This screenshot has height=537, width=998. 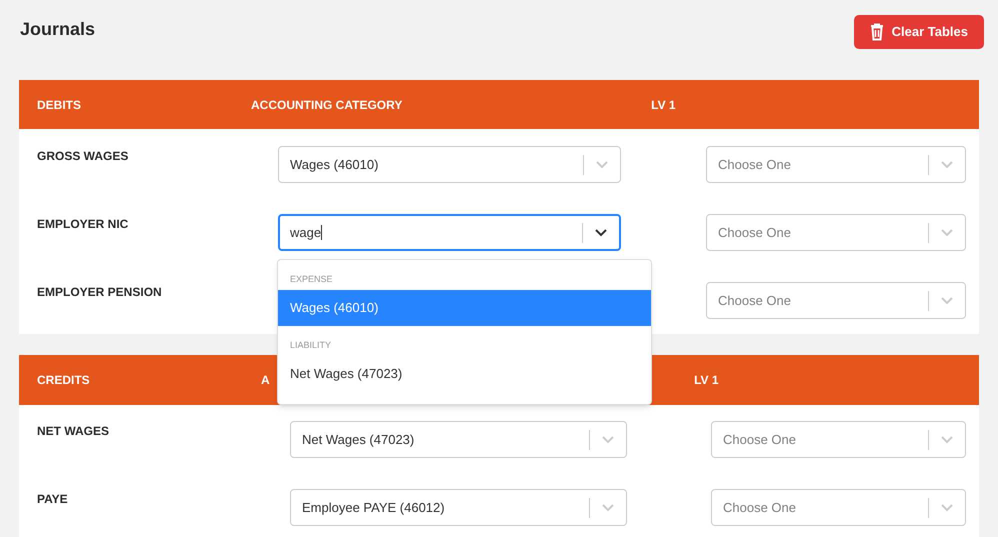 I want to click on category-select: Wages (46010), so click(x=449, y=164).